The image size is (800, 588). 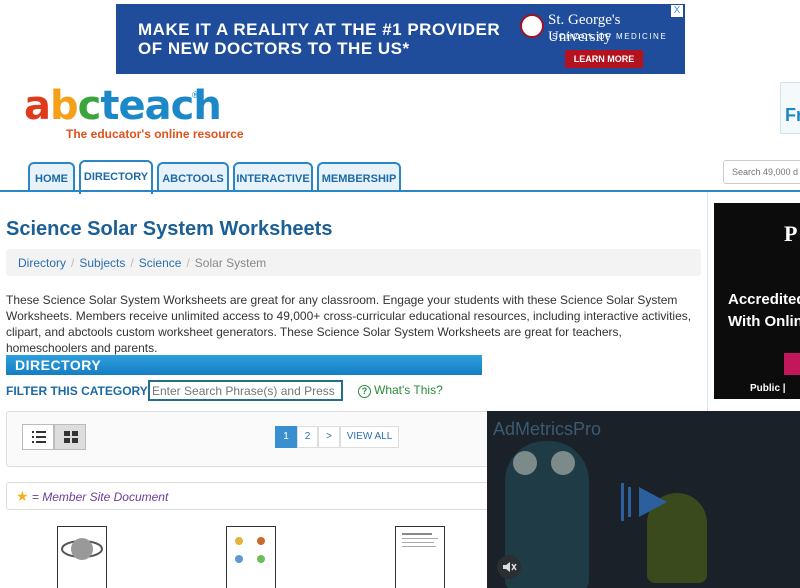 What do you see at coordinates (286, 437) in the screenshot?
I see `page-1-button: 1` at bounding box center [286, 437].